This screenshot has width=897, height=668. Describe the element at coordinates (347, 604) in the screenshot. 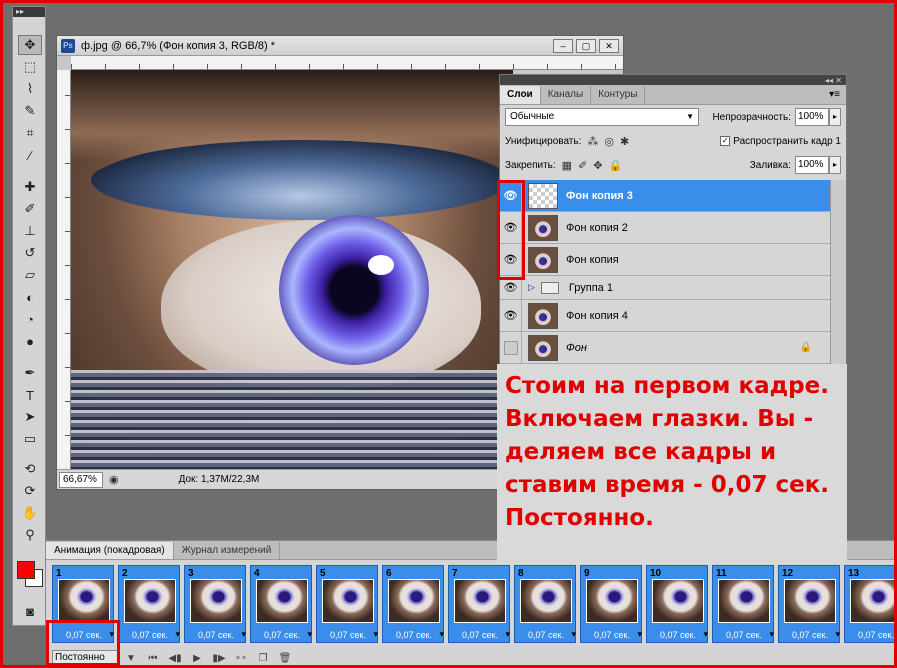

I see `animation-frame: 5 0,07 сек.` at that location.